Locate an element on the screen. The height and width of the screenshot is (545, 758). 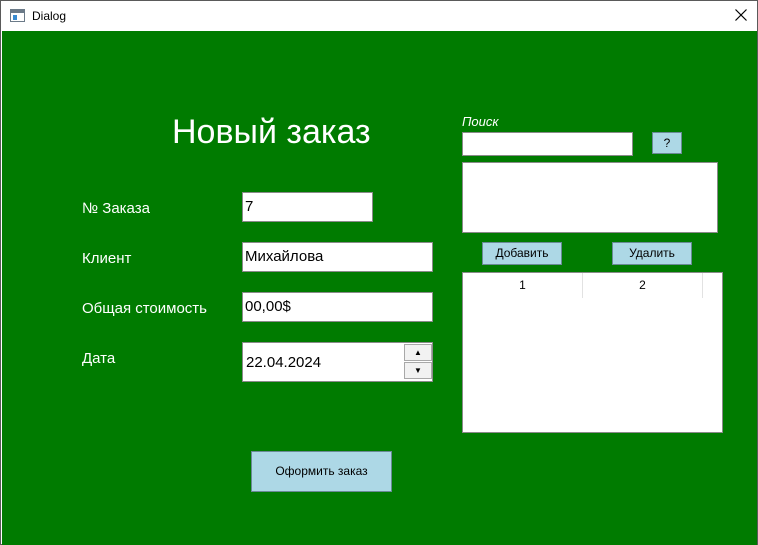
order-items-table: 1 2 is located at coordinates (592, 352).